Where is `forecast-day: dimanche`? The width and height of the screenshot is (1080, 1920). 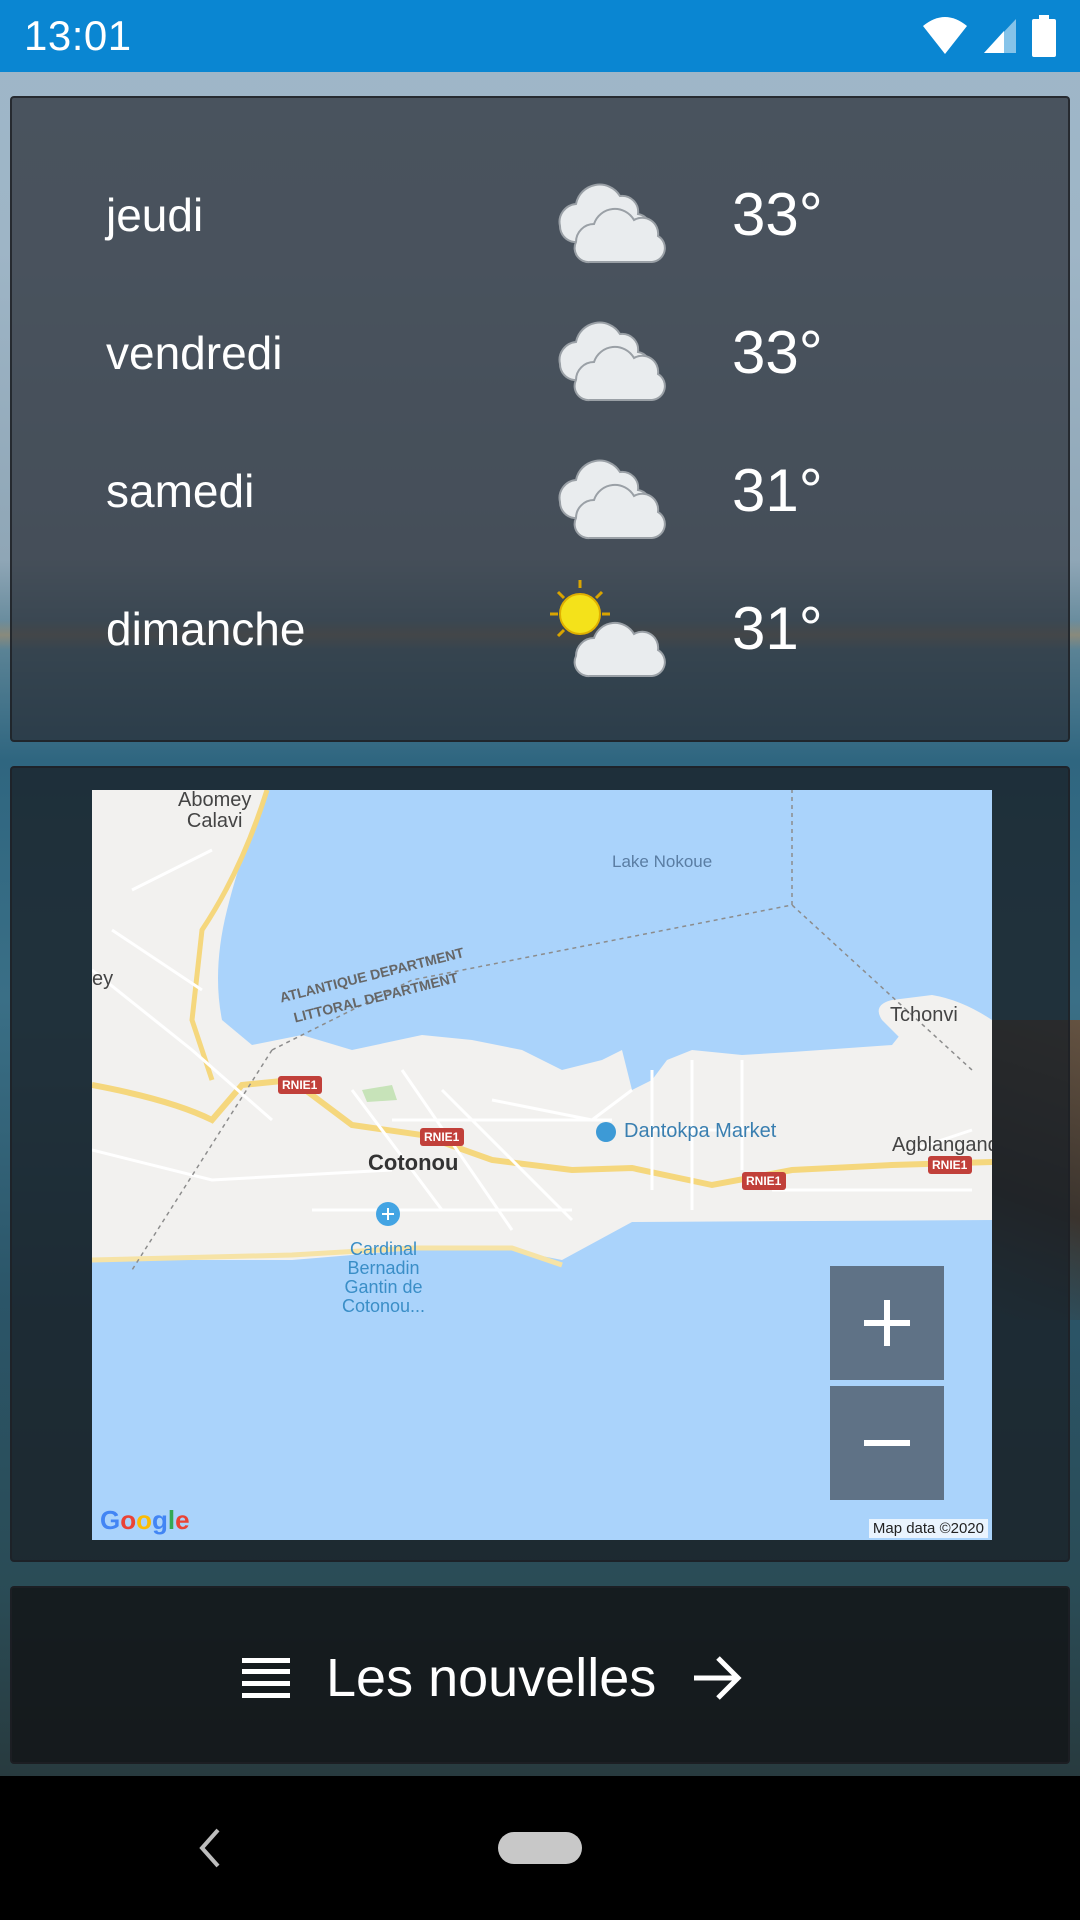
forecast-day: dimanche is located at coordinates (206, 629).